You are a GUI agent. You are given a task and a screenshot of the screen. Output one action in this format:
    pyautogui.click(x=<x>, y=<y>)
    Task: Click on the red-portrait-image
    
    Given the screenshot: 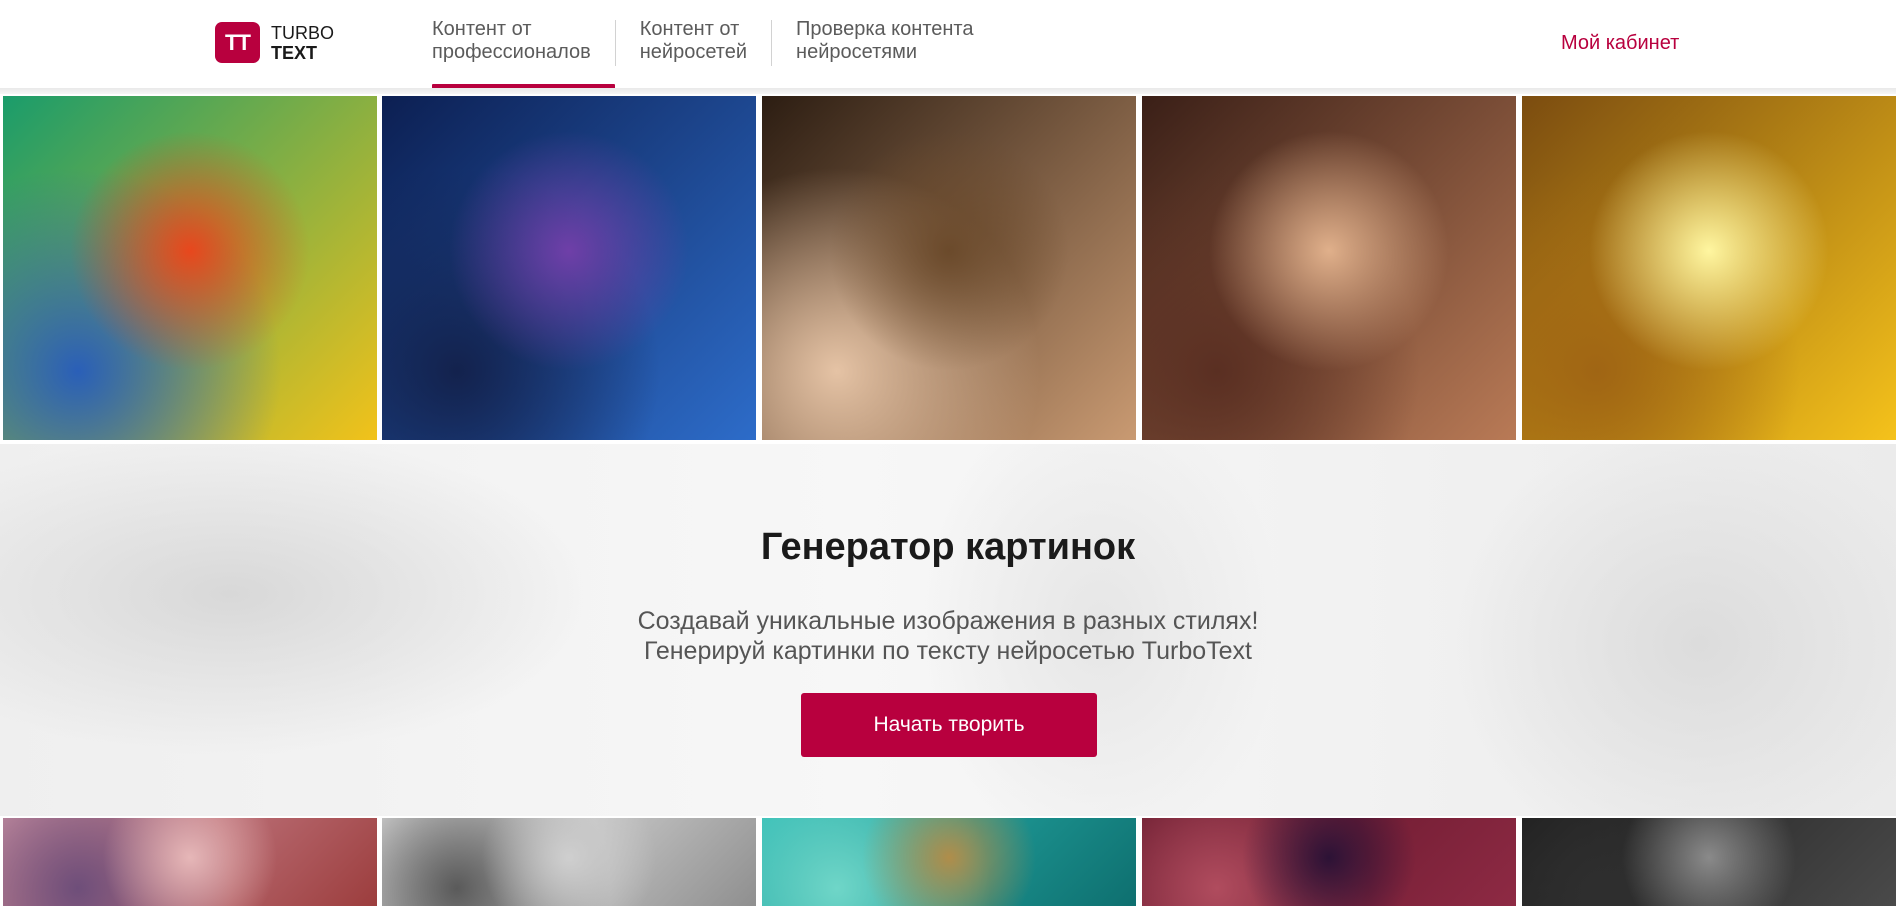 What is the action you would take?
    pyautogui.click(x=1329, y=862)
    